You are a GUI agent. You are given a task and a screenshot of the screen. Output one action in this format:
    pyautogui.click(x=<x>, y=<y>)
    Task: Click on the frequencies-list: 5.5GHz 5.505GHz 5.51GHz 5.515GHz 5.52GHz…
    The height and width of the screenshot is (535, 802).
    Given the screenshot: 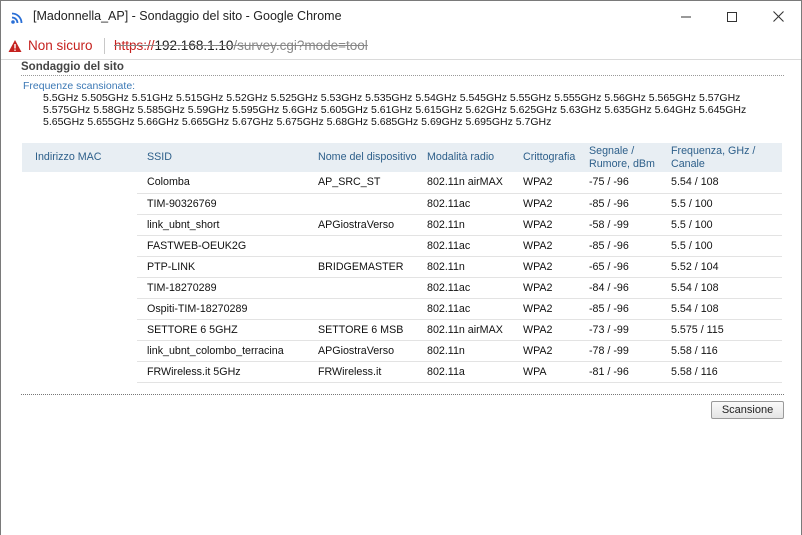 What is the action you would take?
    pyautogui.click(x=395, y=110)
    